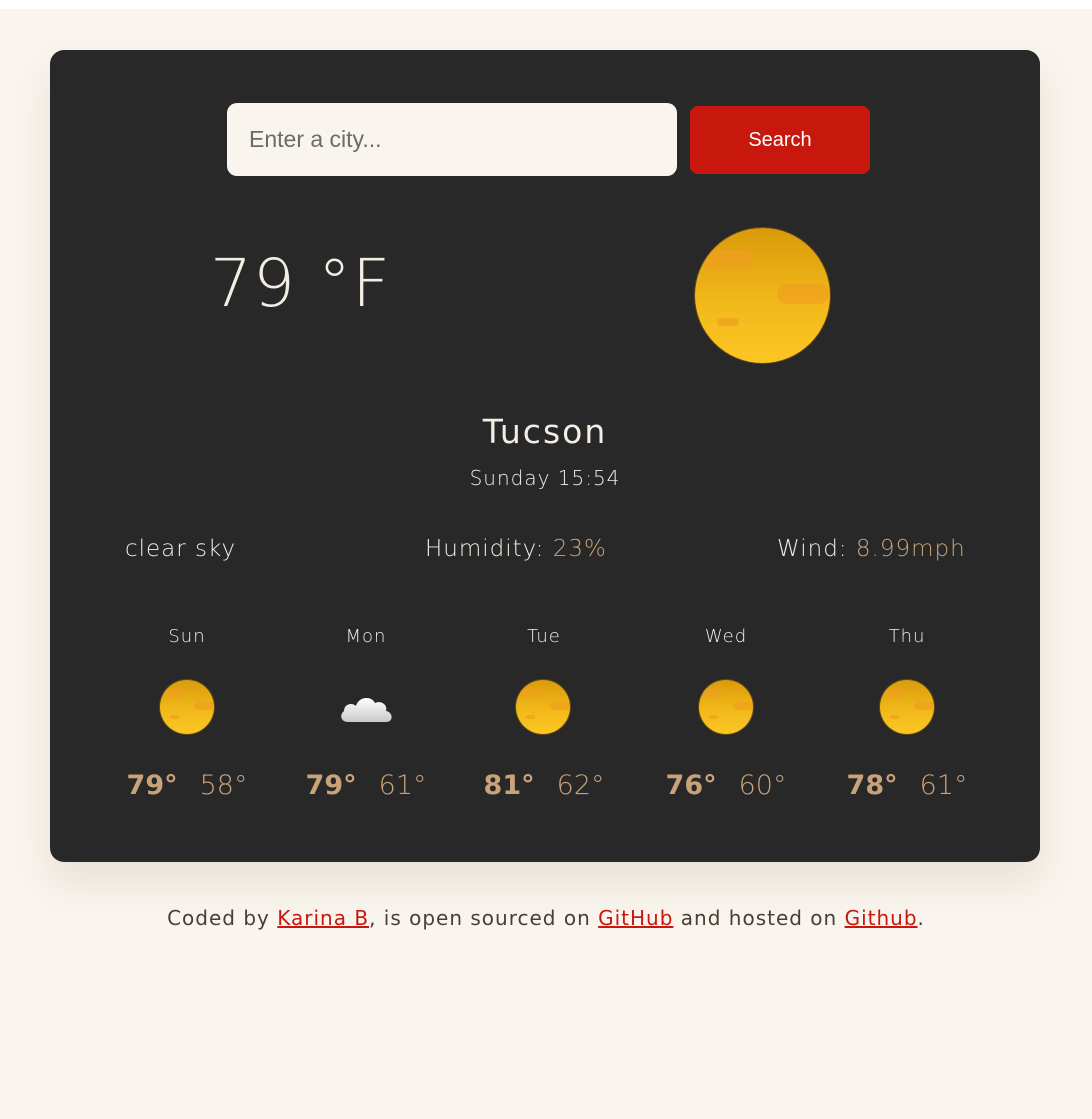 This screenshot has width=1092, height=1119. I want to click on wind-value: 8.99mph, so click(910, 549).